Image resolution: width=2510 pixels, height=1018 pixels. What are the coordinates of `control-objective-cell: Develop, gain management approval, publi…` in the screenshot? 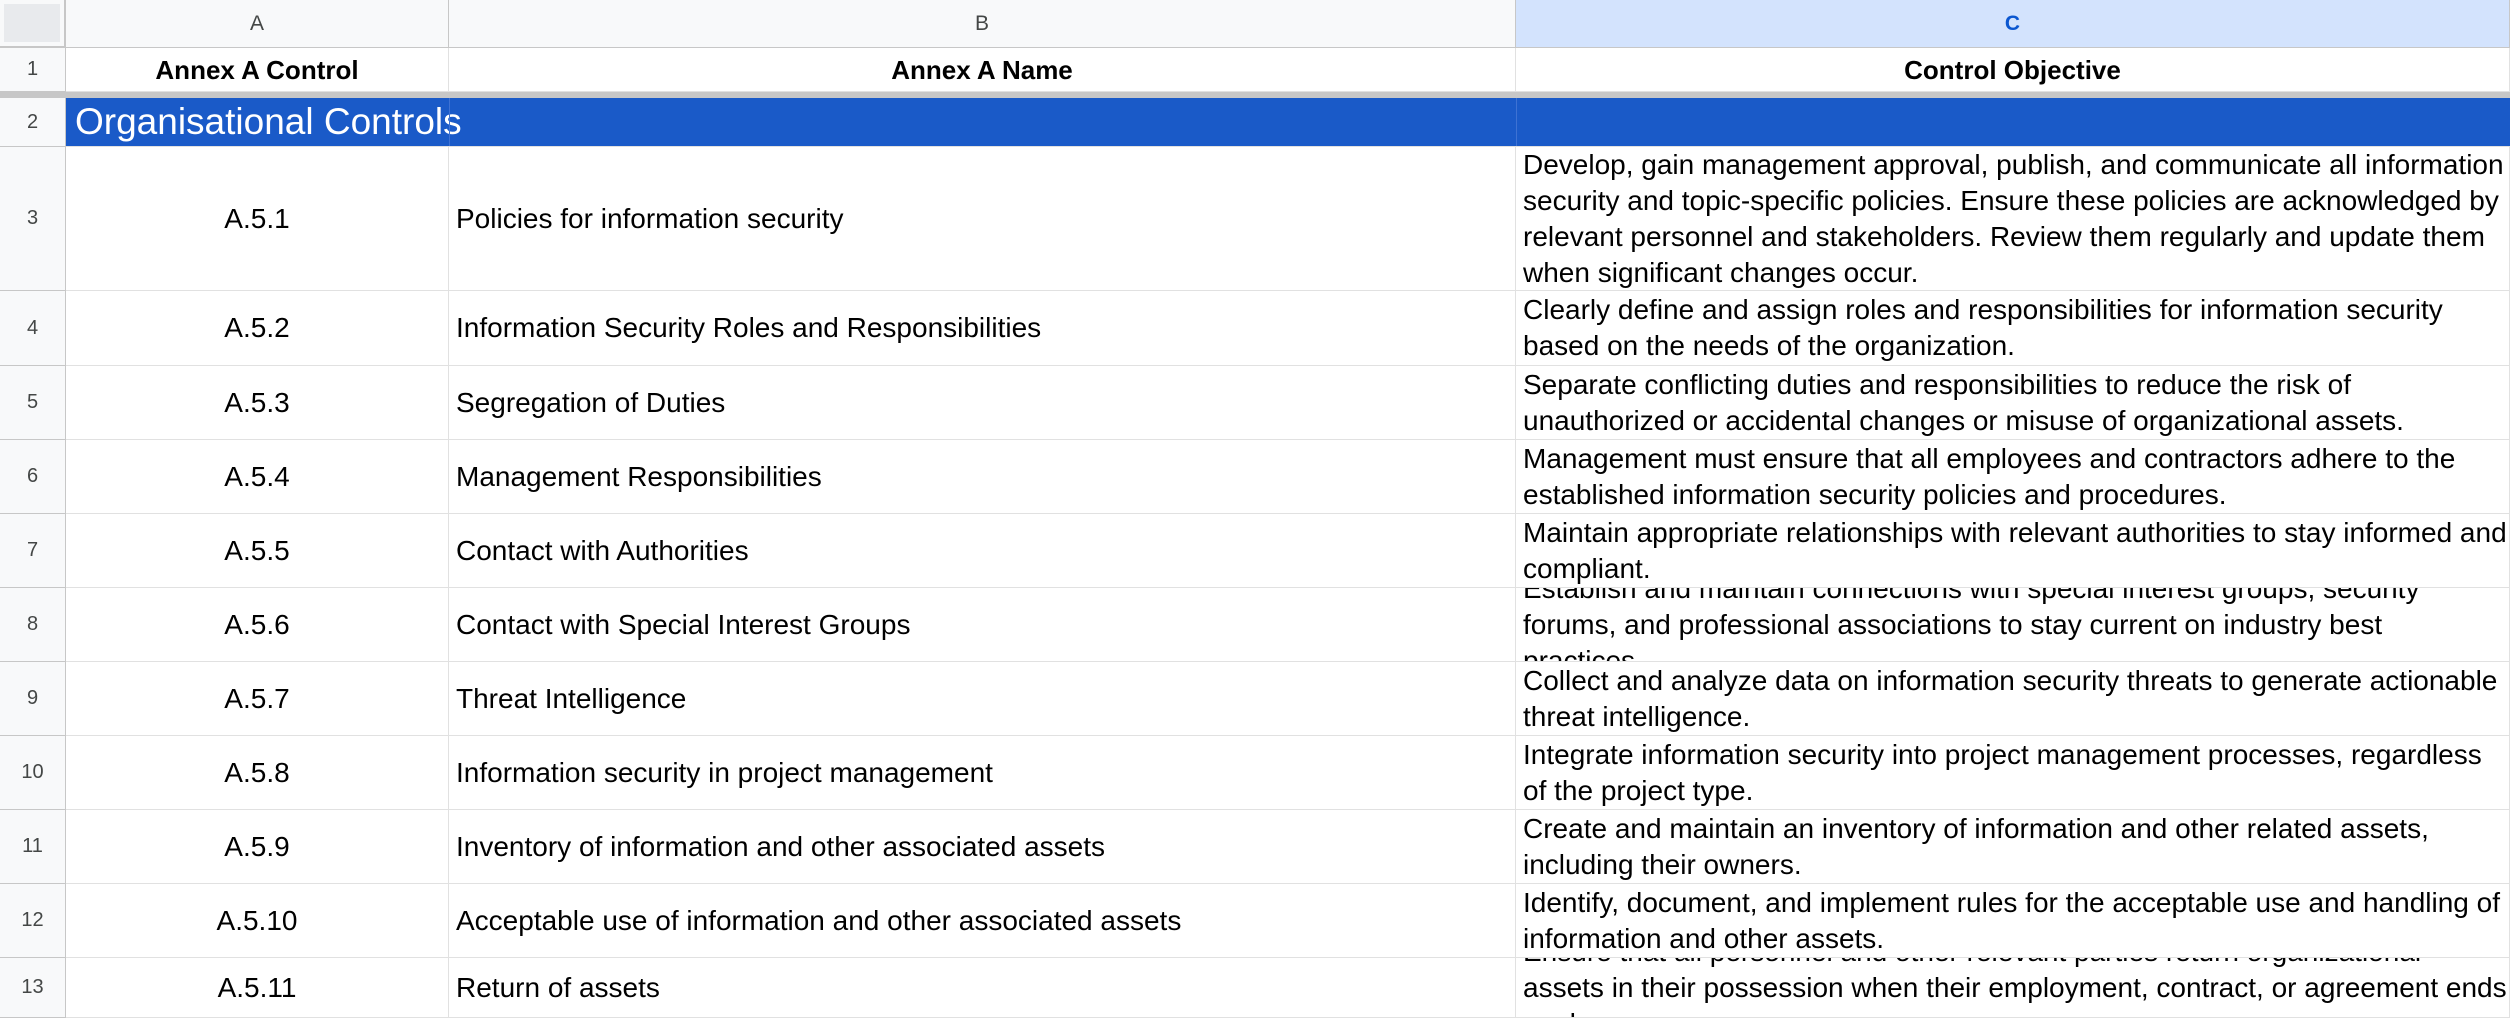 It's located at (2013, 219).